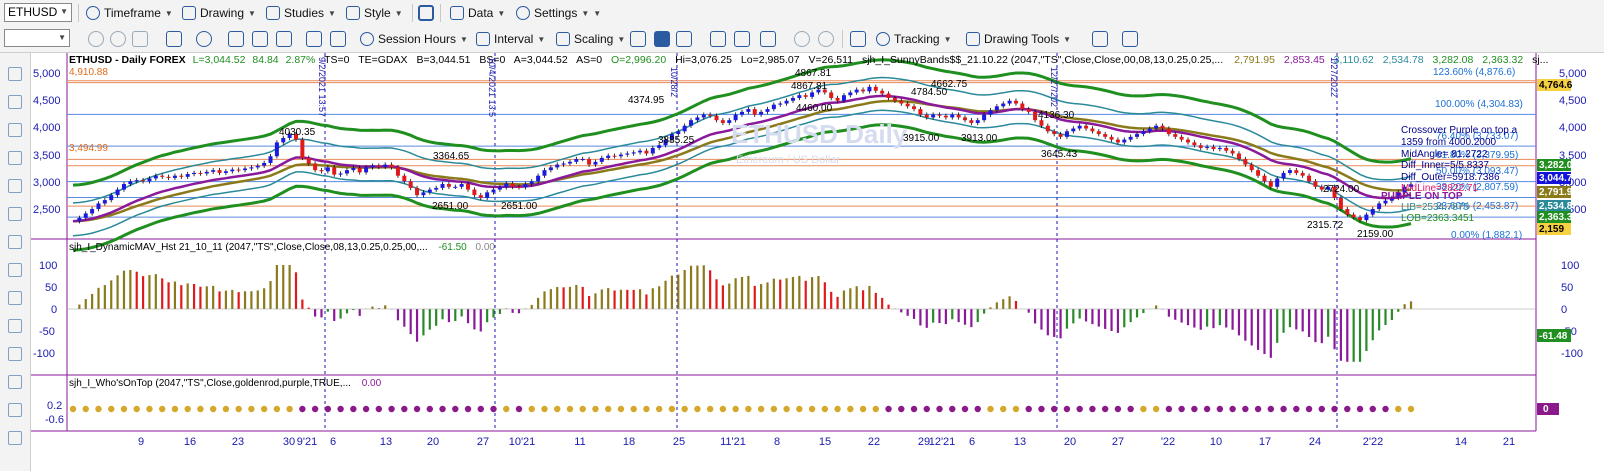 The width and height of the screenshot is (1604, 471). What do you see at coordinates (638, 39) in the screenshot?
I see `bar-chart-icon` at bounding box center [638, 39].